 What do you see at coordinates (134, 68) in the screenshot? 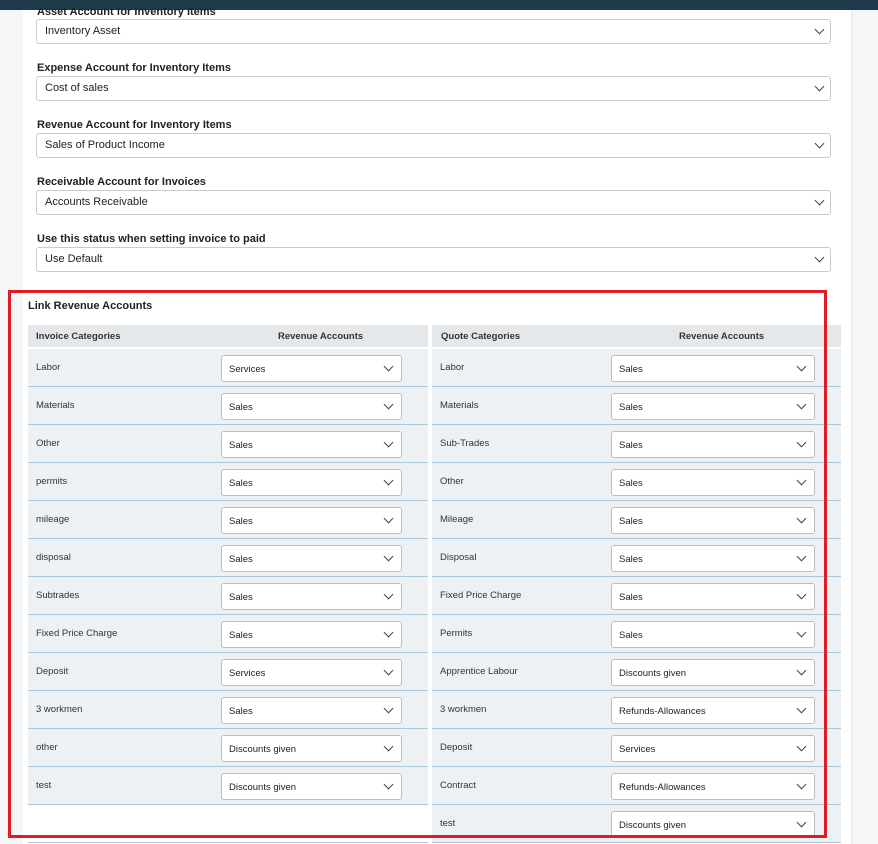
I see `expense-account-label: Expense Account for Inventory Items` at bounding box center [134, 68].